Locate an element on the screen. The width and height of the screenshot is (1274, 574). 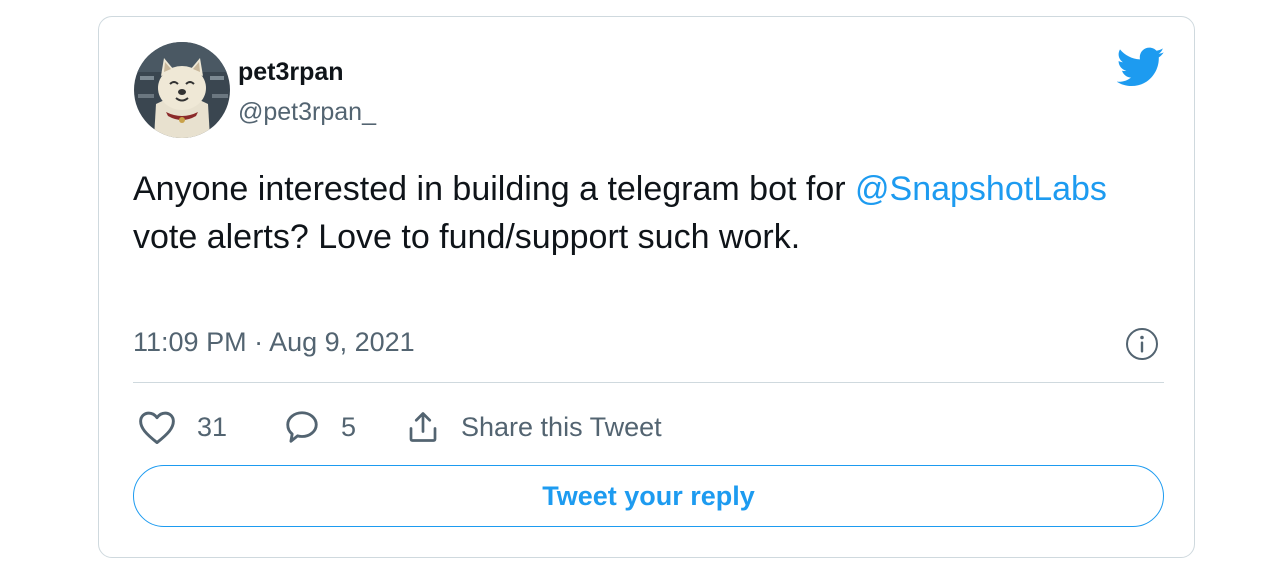
tweet-reply-button: Tweet your reply is located at coordinates (648, 496).